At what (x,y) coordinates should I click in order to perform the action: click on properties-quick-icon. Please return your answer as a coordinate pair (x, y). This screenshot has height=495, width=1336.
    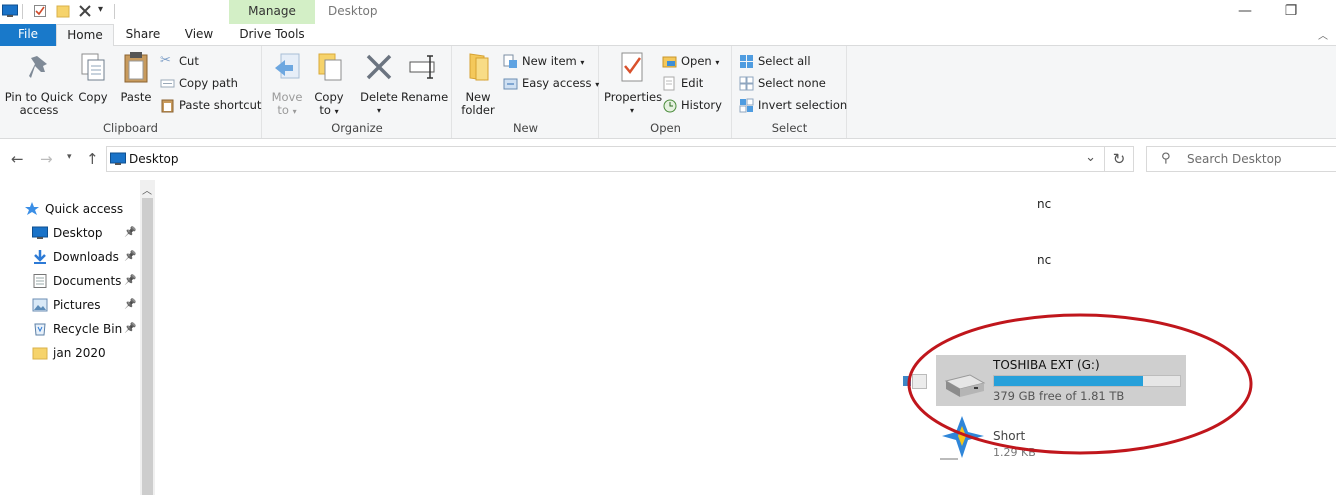
    Looking at the image, I should click on (40, 11).